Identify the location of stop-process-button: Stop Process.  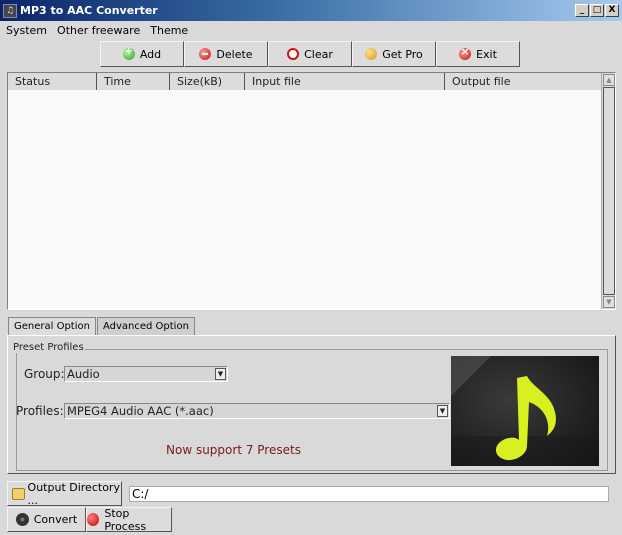
(129, 519).